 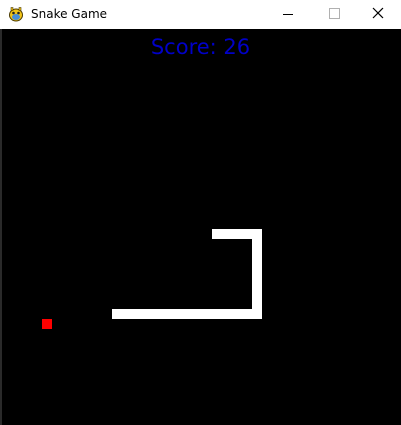 I want to click on window-title: Snake Game, so click(x=69, y=14).